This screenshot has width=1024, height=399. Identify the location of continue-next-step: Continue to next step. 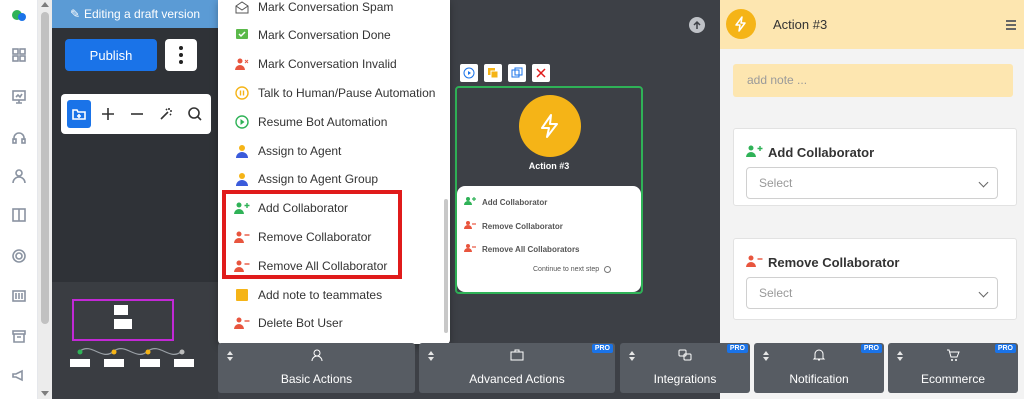
(572, 269).